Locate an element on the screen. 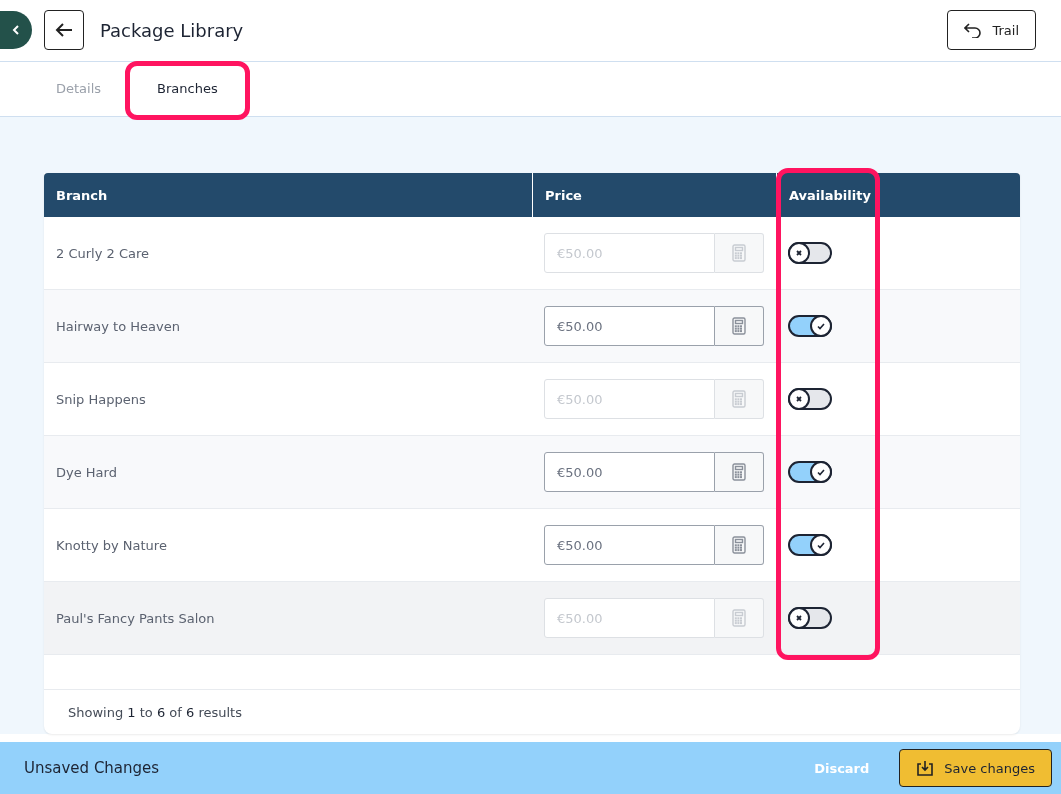 This screenshot has width=1061, height=794. tab: Branches is located at coordinates (187, 89).